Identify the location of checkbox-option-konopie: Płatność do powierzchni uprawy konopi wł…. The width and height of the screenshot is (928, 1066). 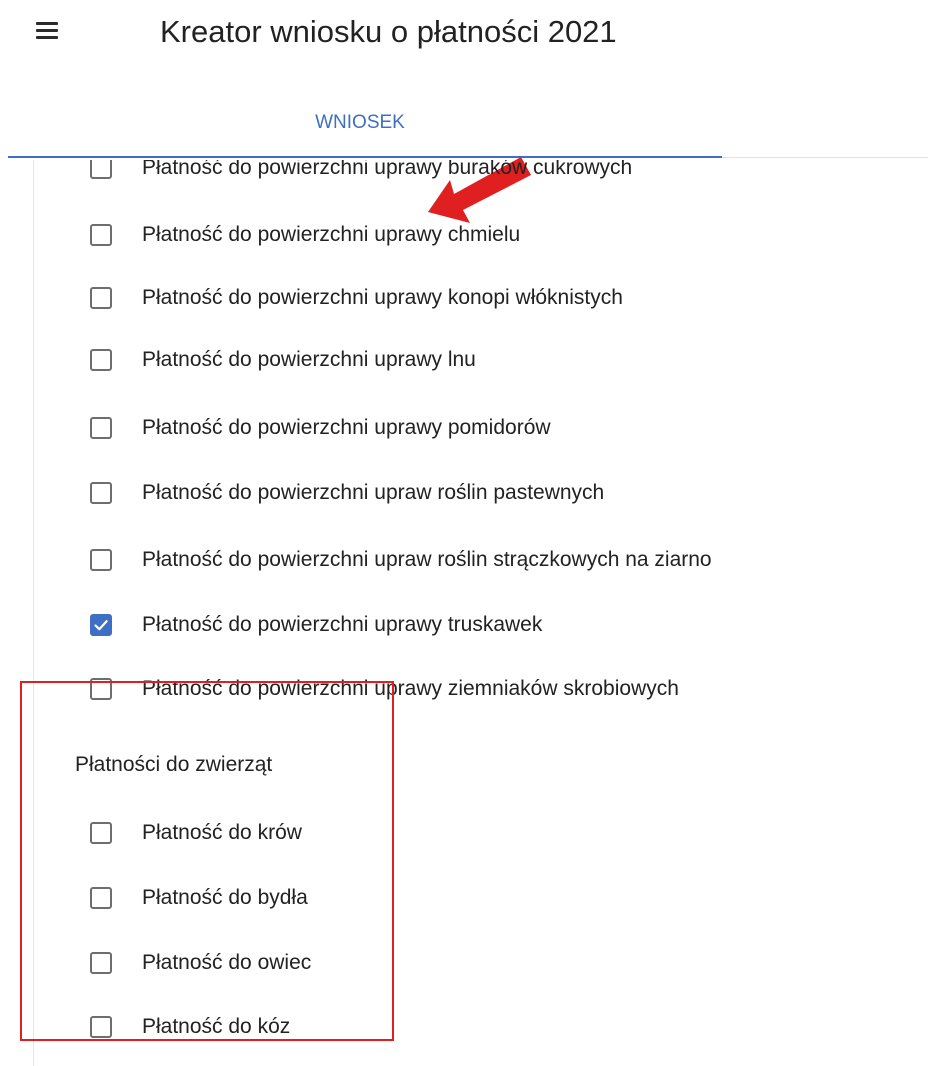
(356, 298).